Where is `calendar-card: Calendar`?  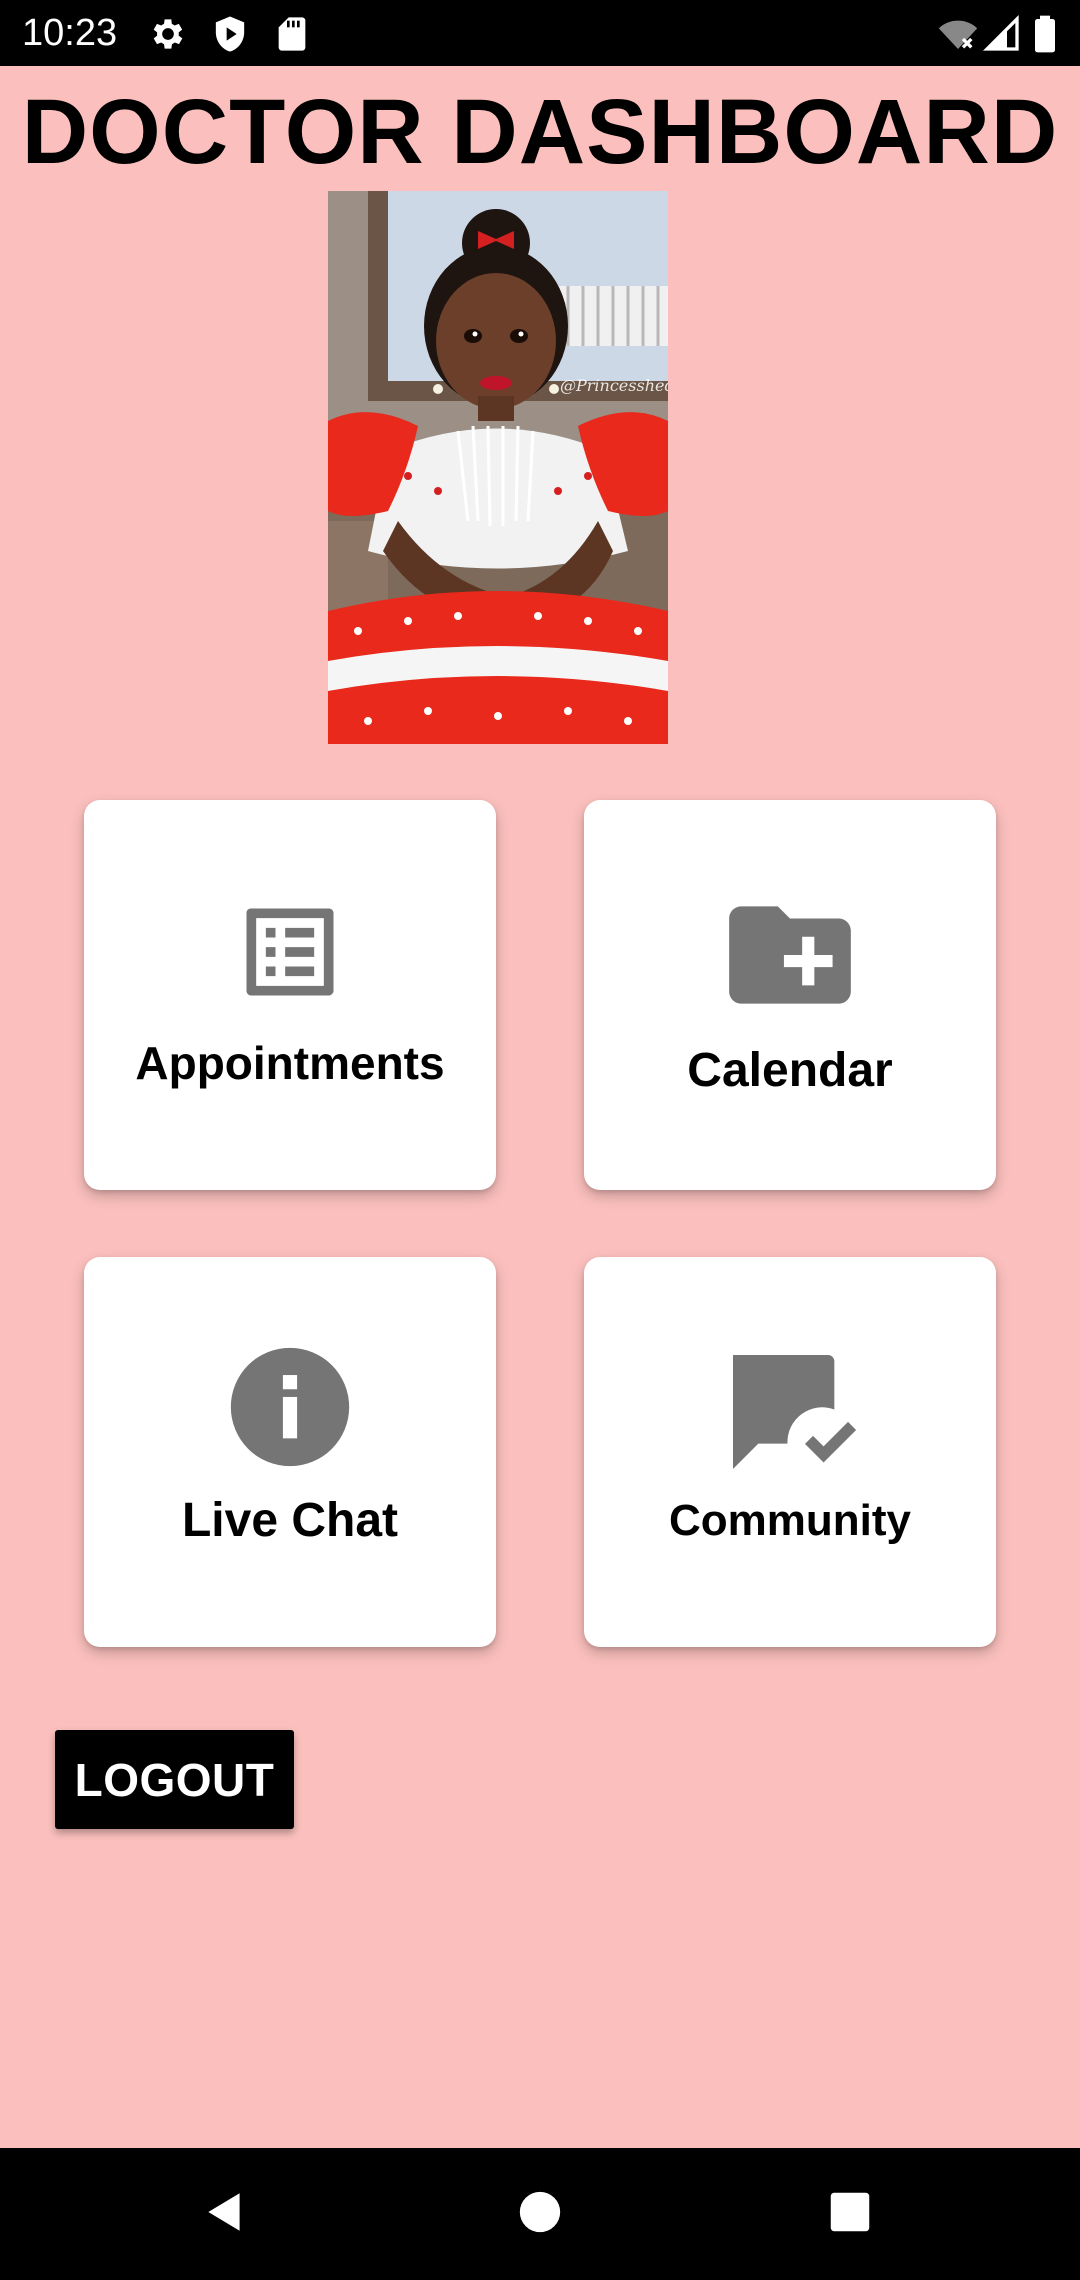 calendar-card: Calendar is located at coordinates (790, 995).